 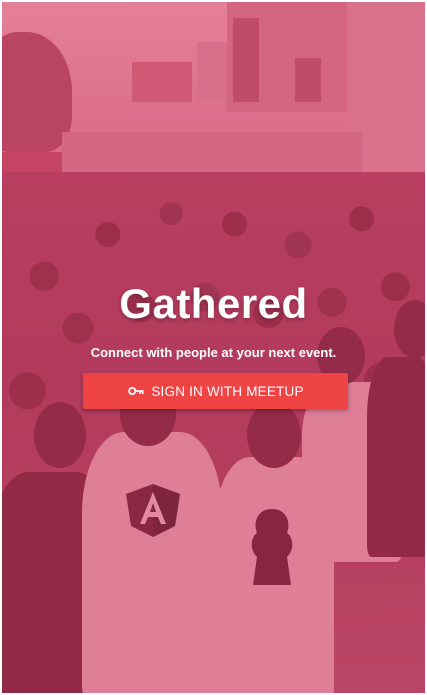 I want to click on sign-in-button-label: SIGN IN WITH MEETUP, so click(x=227, y=391).